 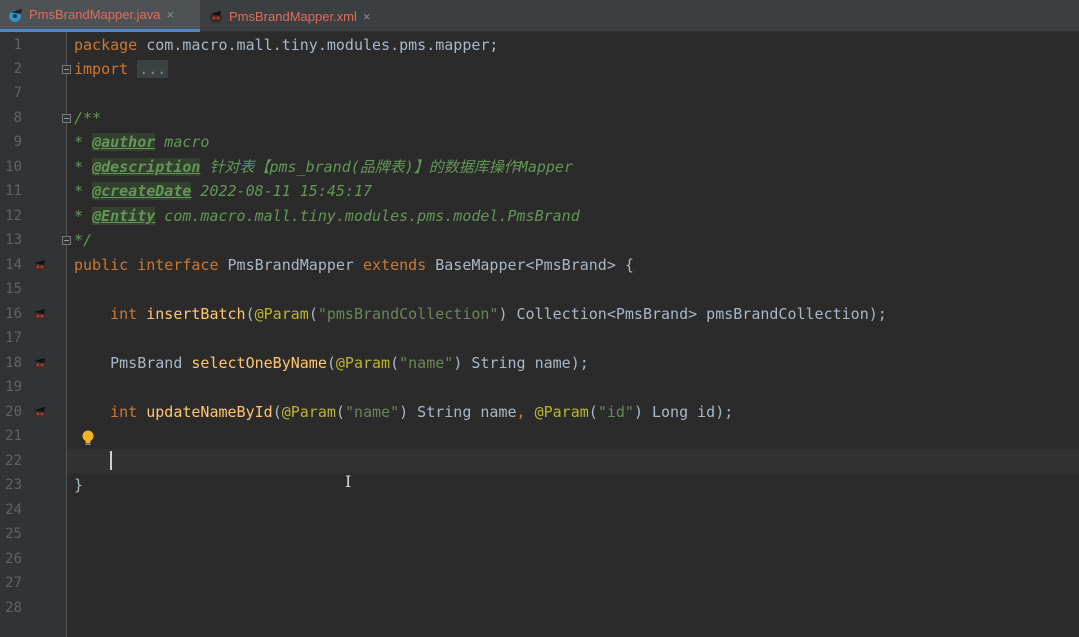 I want to click on doc-text: macro, so click(x=182, y=142).